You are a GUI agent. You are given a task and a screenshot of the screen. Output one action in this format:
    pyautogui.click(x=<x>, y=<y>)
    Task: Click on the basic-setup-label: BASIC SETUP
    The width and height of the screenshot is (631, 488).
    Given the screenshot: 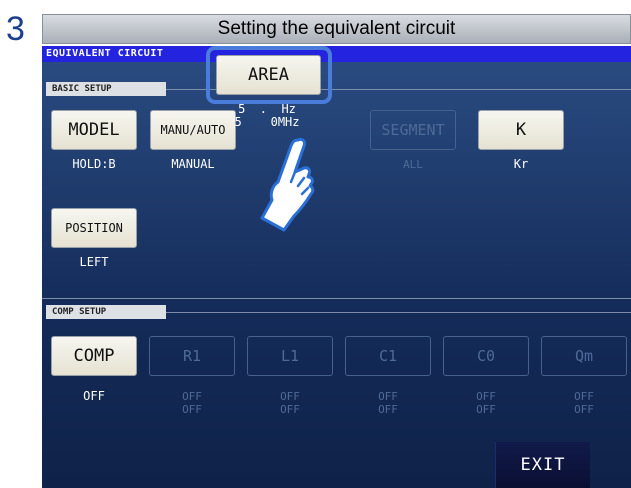 What is the action you would take?
    pyautogui.click(x=106, y=89)
    